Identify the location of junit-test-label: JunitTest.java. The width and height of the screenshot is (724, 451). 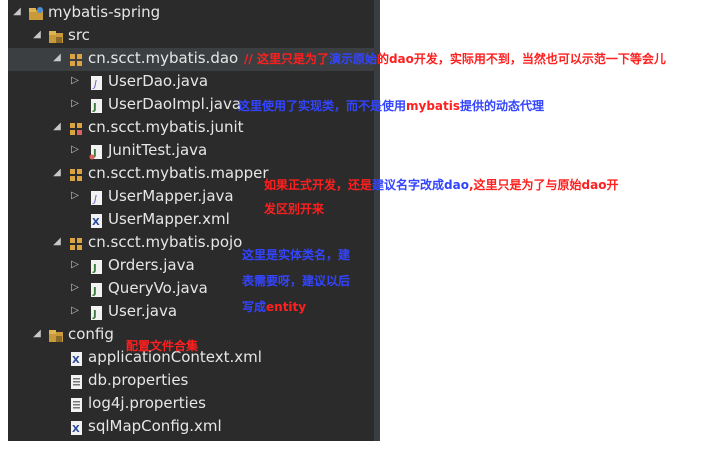
(158, 150).